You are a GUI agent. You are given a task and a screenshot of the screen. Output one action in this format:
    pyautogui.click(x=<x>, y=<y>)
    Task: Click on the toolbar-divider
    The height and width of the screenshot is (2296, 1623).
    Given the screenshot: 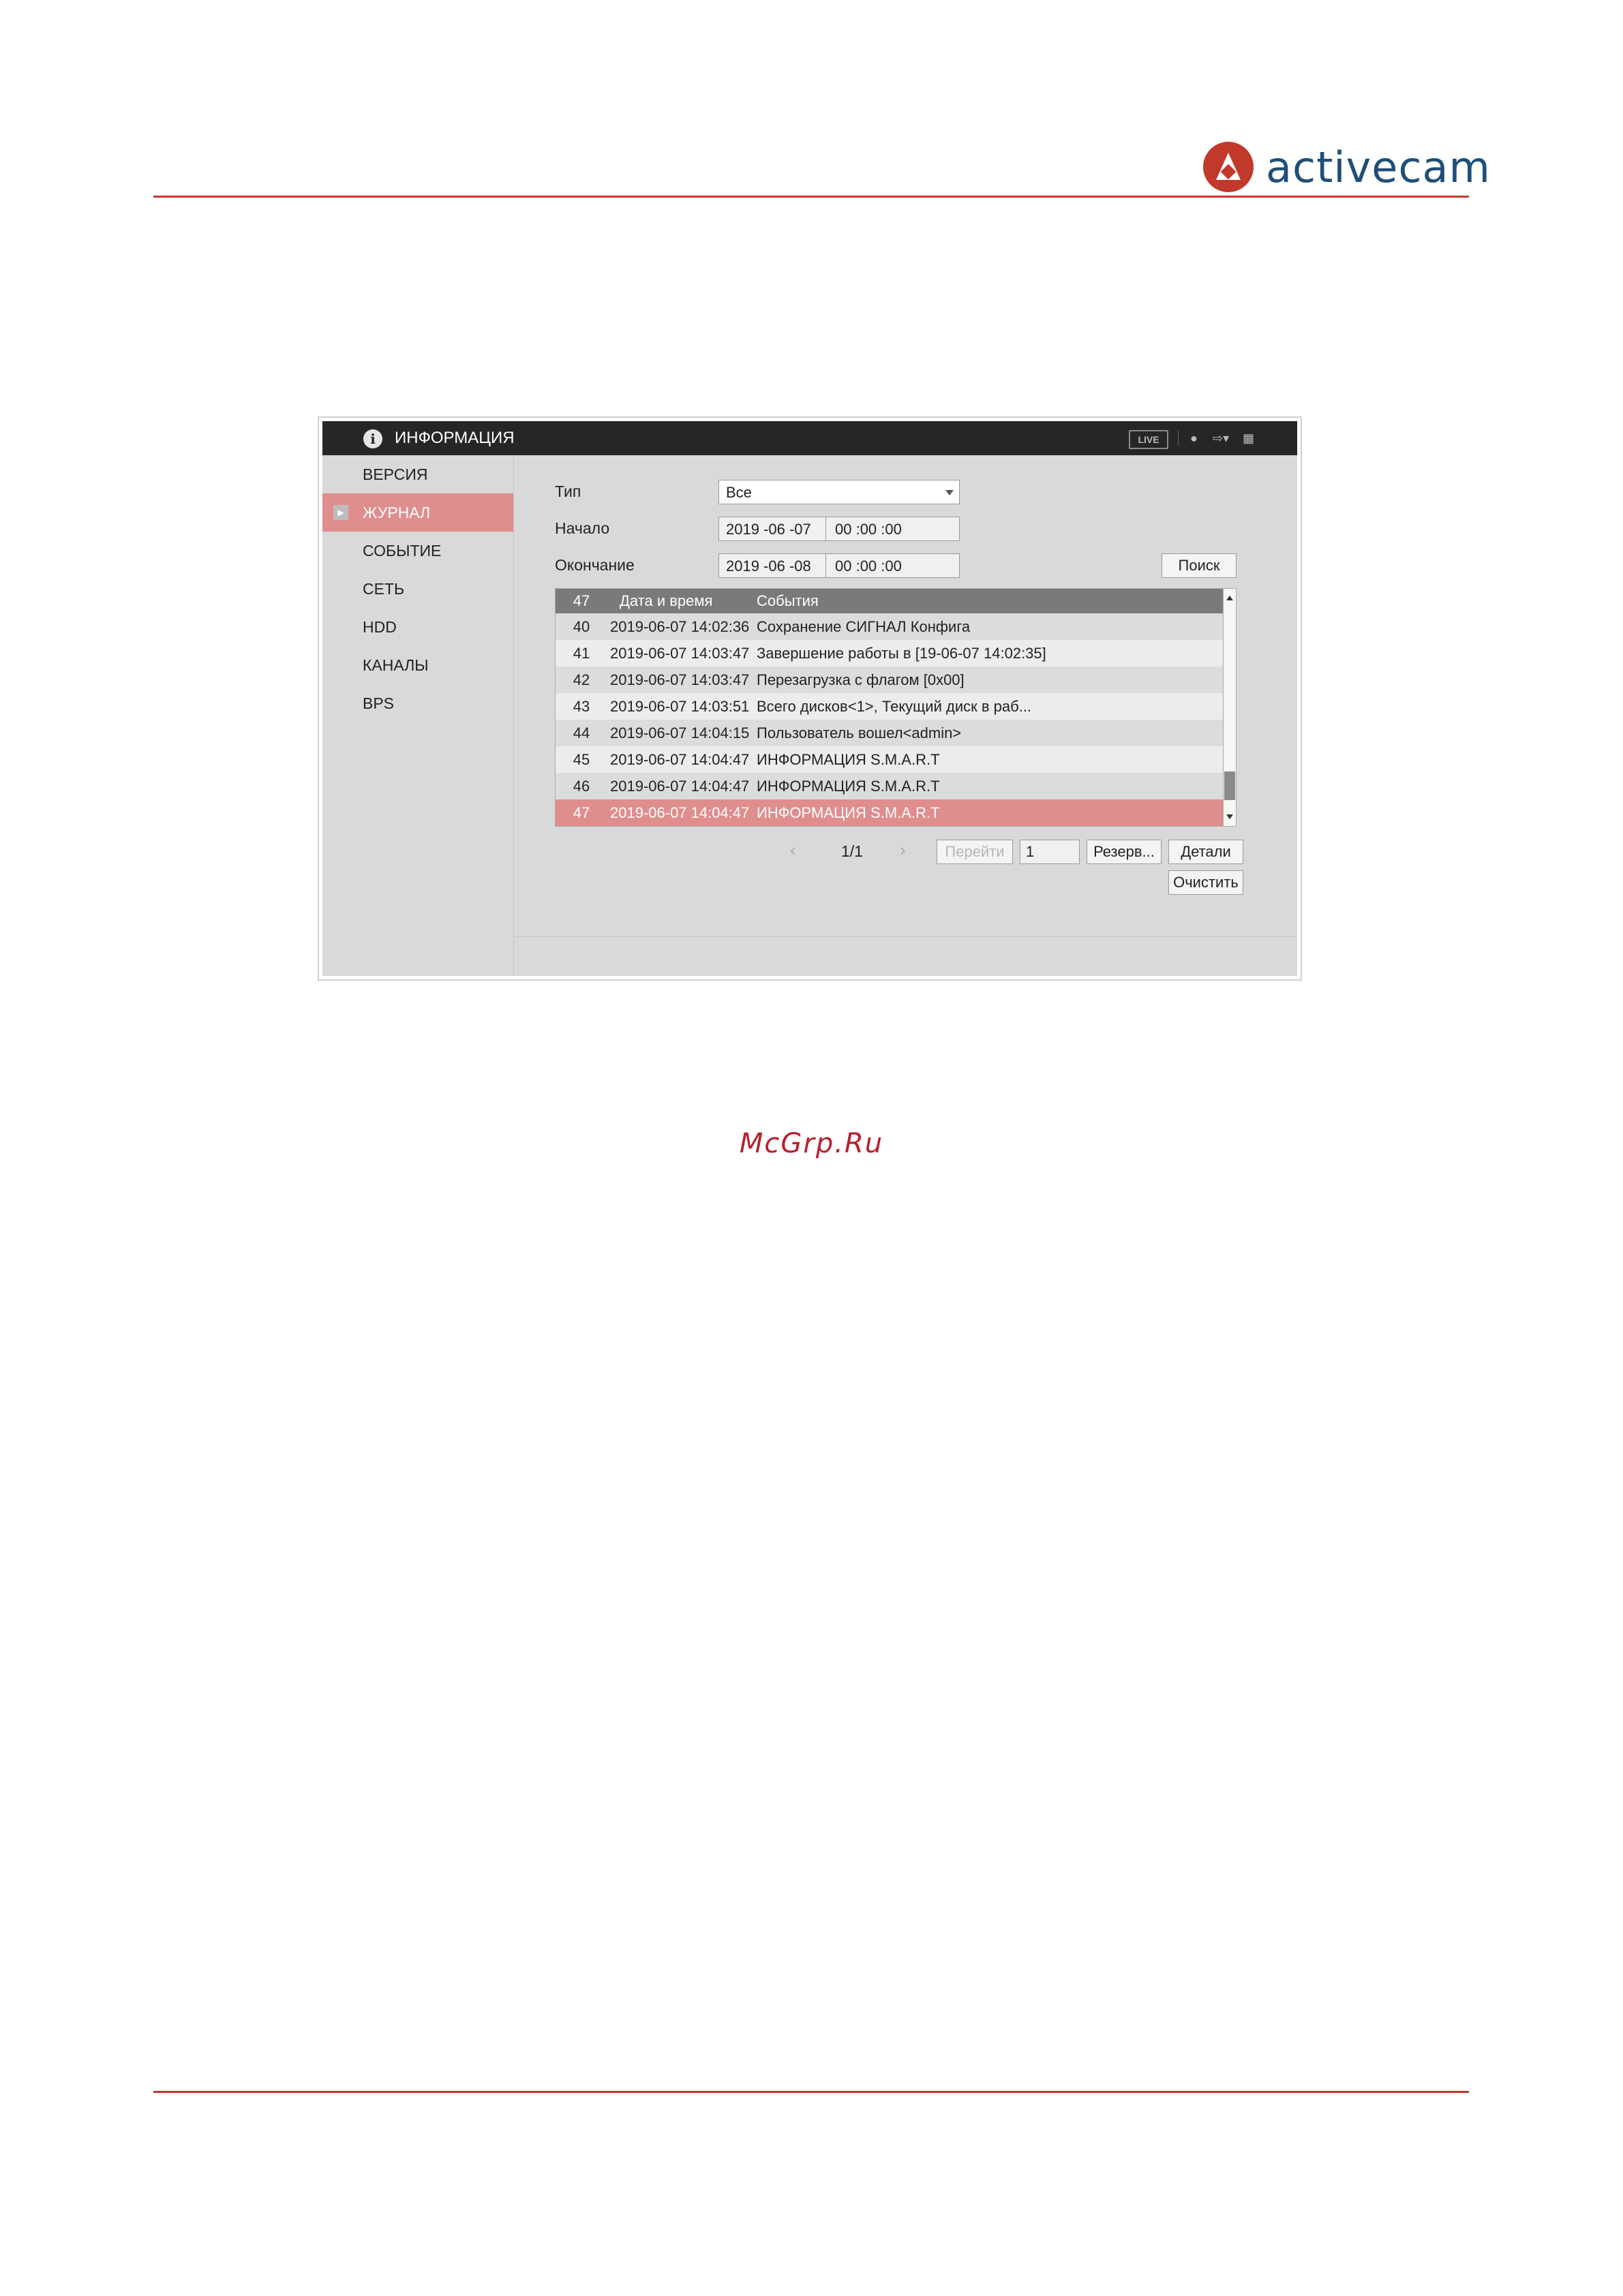 What is the action you would take?
    pyautogui.click(x=1178, y=439)
    